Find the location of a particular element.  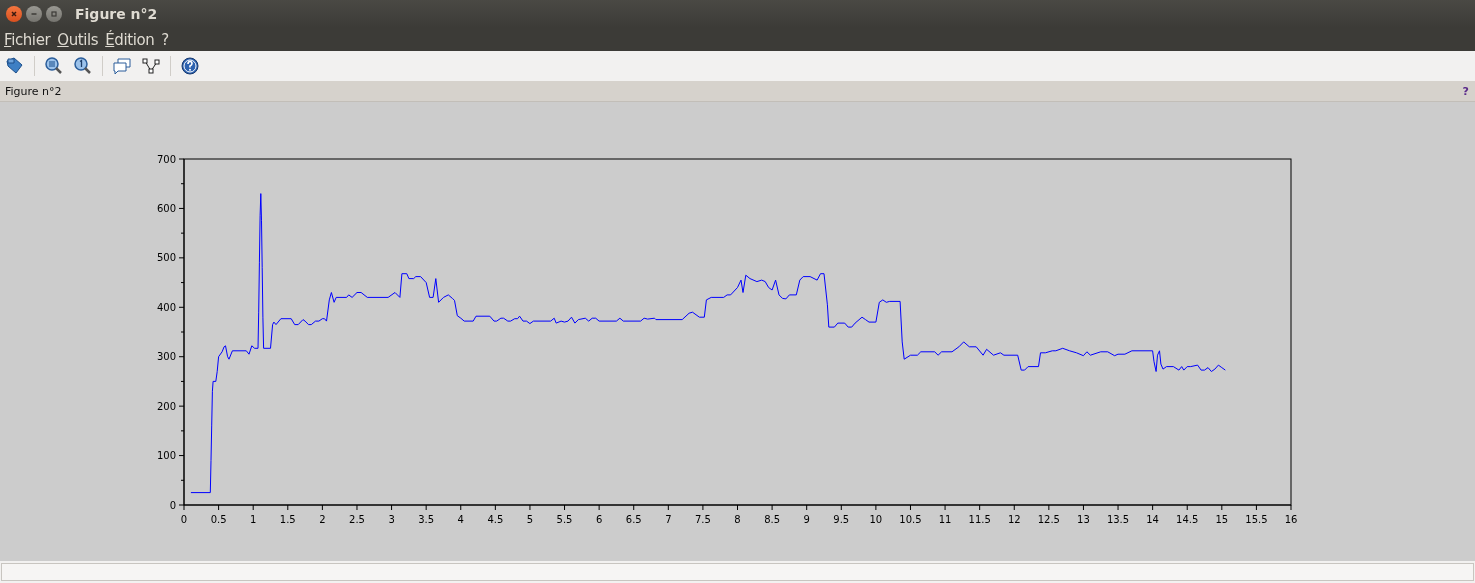

panel-title: Figure n°2 is located at coordinates (33, 91).